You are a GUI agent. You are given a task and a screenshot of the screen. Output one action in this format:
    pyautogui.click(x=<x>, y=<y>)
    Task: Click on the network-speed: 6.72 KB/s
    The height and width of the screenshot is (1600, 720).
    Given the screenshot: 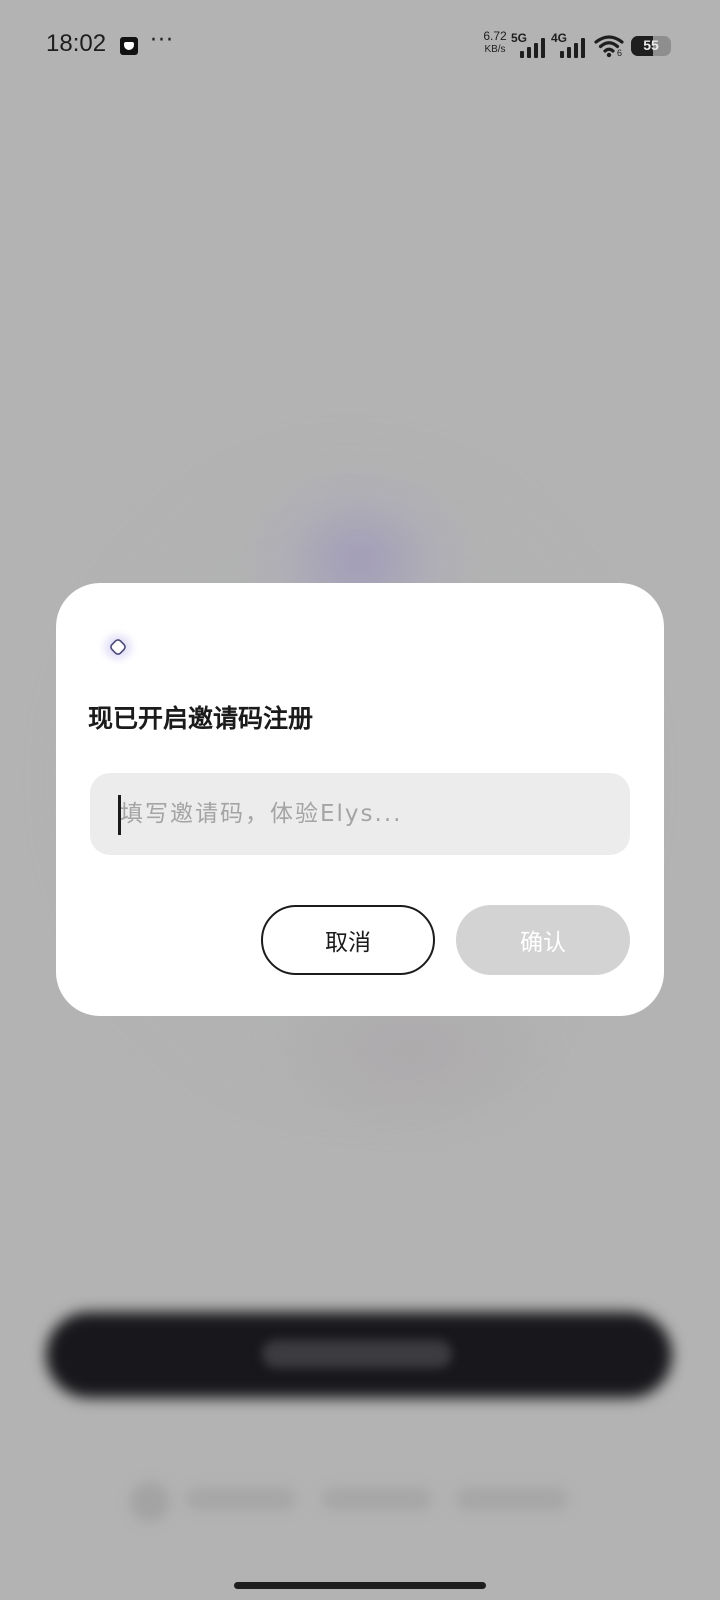 What is the action you would take?
    pyautogui.click(x=495, y=43)
    